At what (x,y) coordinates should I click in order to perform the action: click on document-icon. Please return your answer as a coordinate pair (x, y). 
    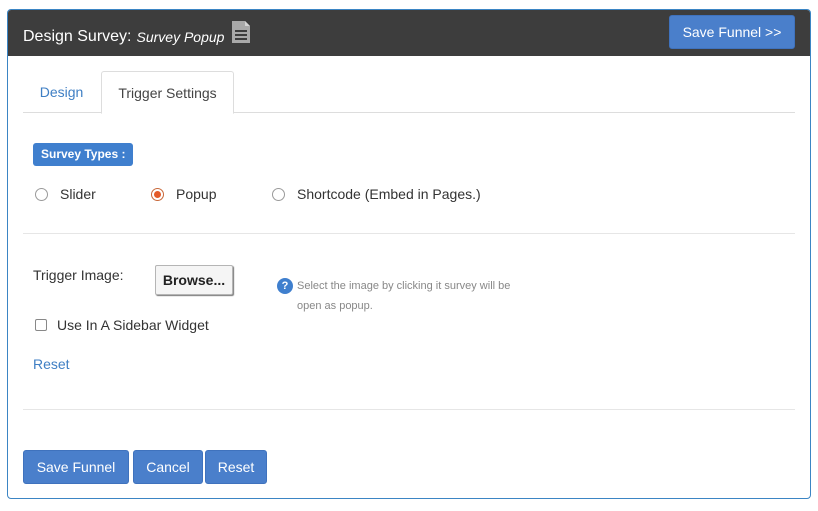
    Looking at the image, I should click on (241, 34).